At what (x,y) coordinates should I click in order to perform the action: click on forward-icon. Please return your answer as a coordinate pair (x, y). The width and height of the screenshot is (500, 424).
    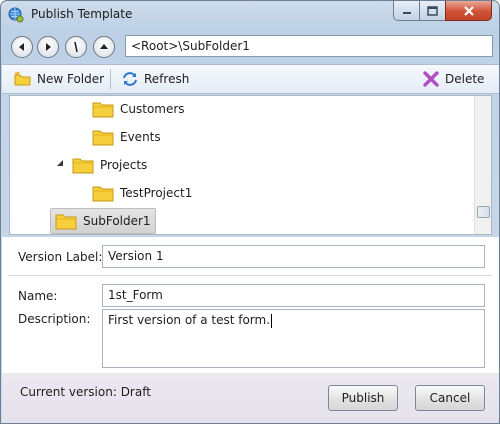
    Looking at the image, I should click on (48, 47).